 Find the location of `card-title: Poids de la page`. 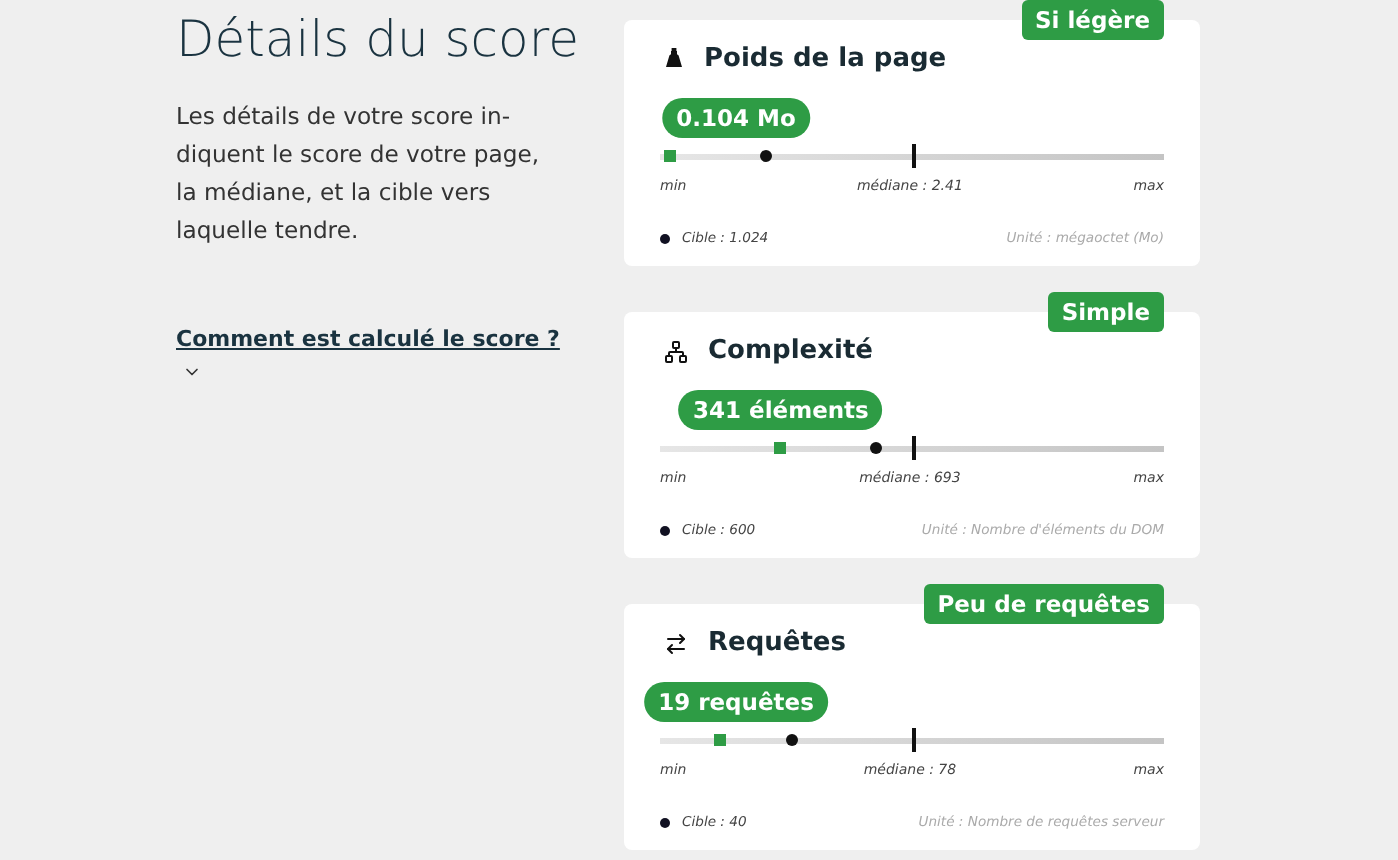

card-title: Poids de la page is located at coordinates (825, 59).